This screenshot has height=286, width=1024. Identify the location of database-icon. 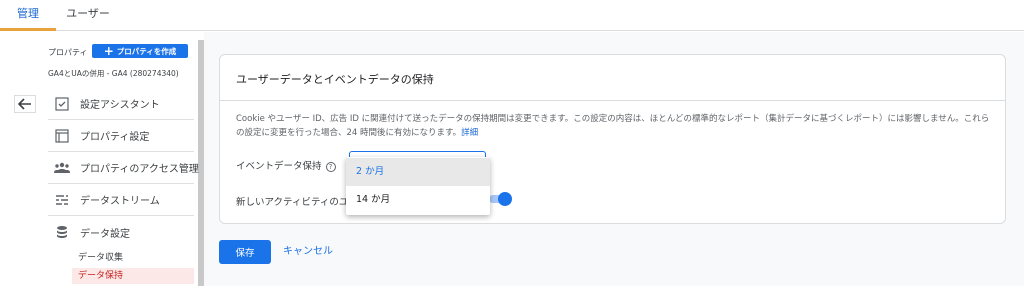
(62, 232).